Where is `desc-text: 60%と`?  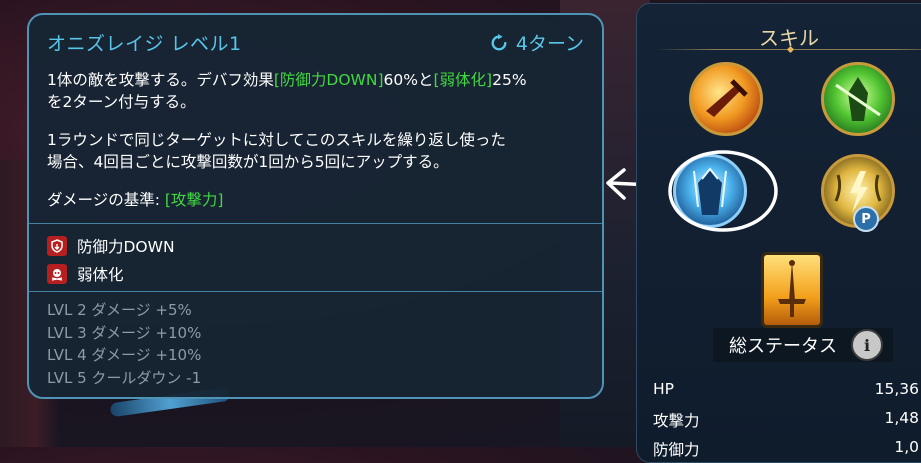
desc-text: 60%と is located at coordinates (408, 80).